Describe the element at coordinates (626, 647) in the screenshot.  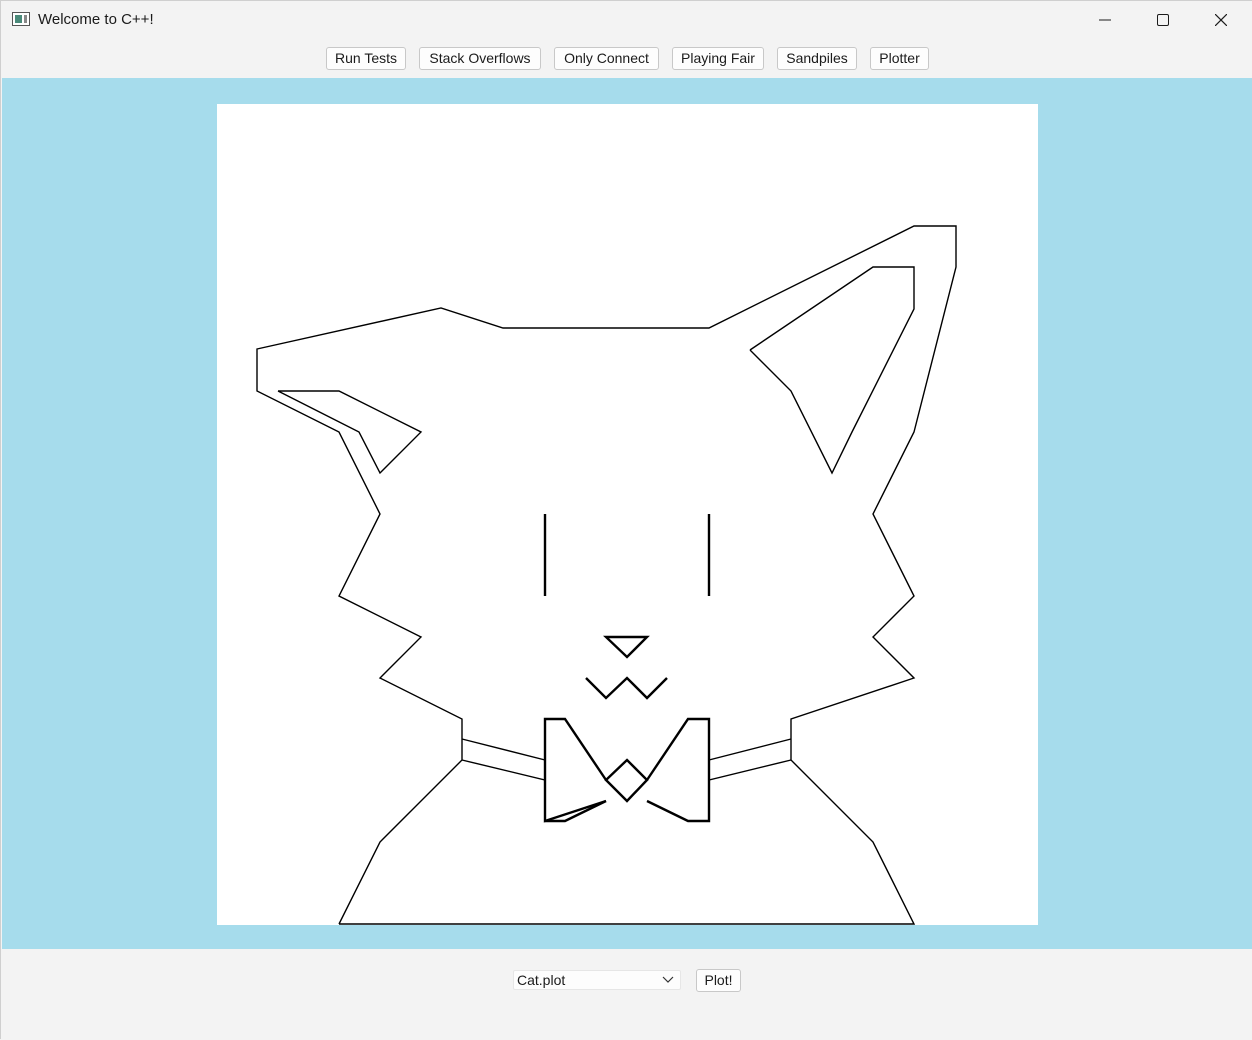
I see `nose` at that location.